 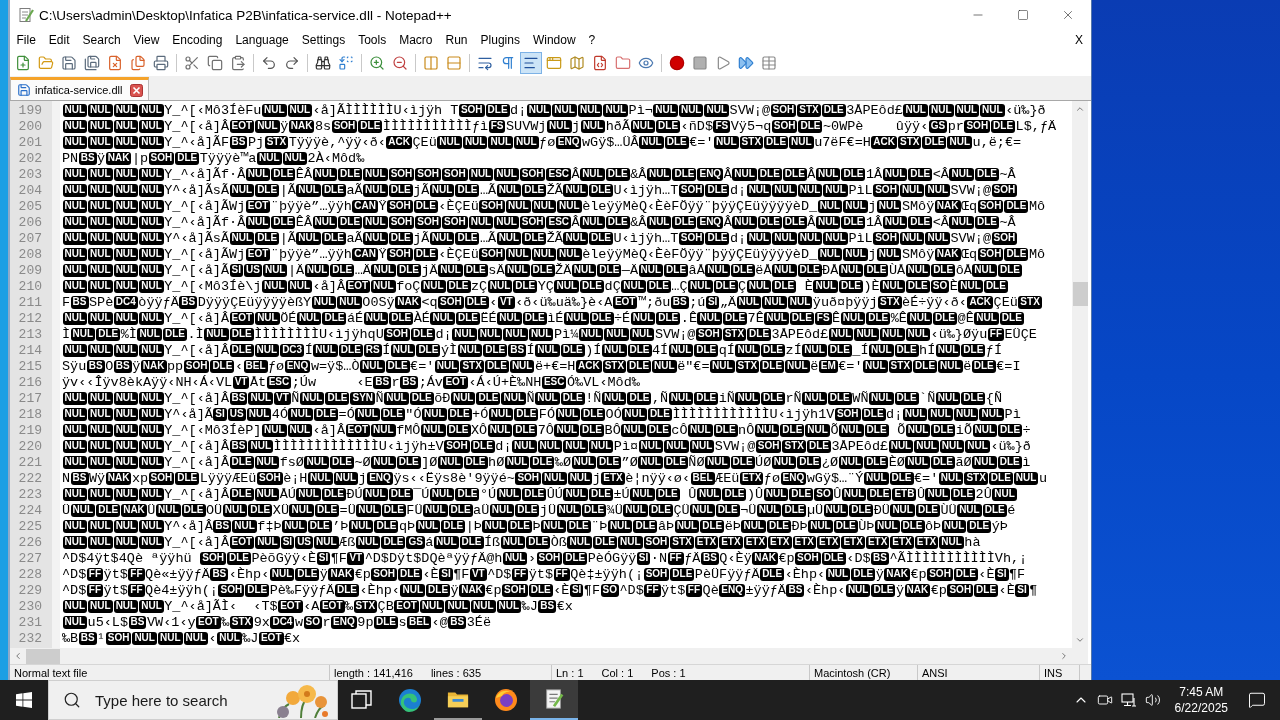 I want to click on copy-icon, so click(x=214, y=63).